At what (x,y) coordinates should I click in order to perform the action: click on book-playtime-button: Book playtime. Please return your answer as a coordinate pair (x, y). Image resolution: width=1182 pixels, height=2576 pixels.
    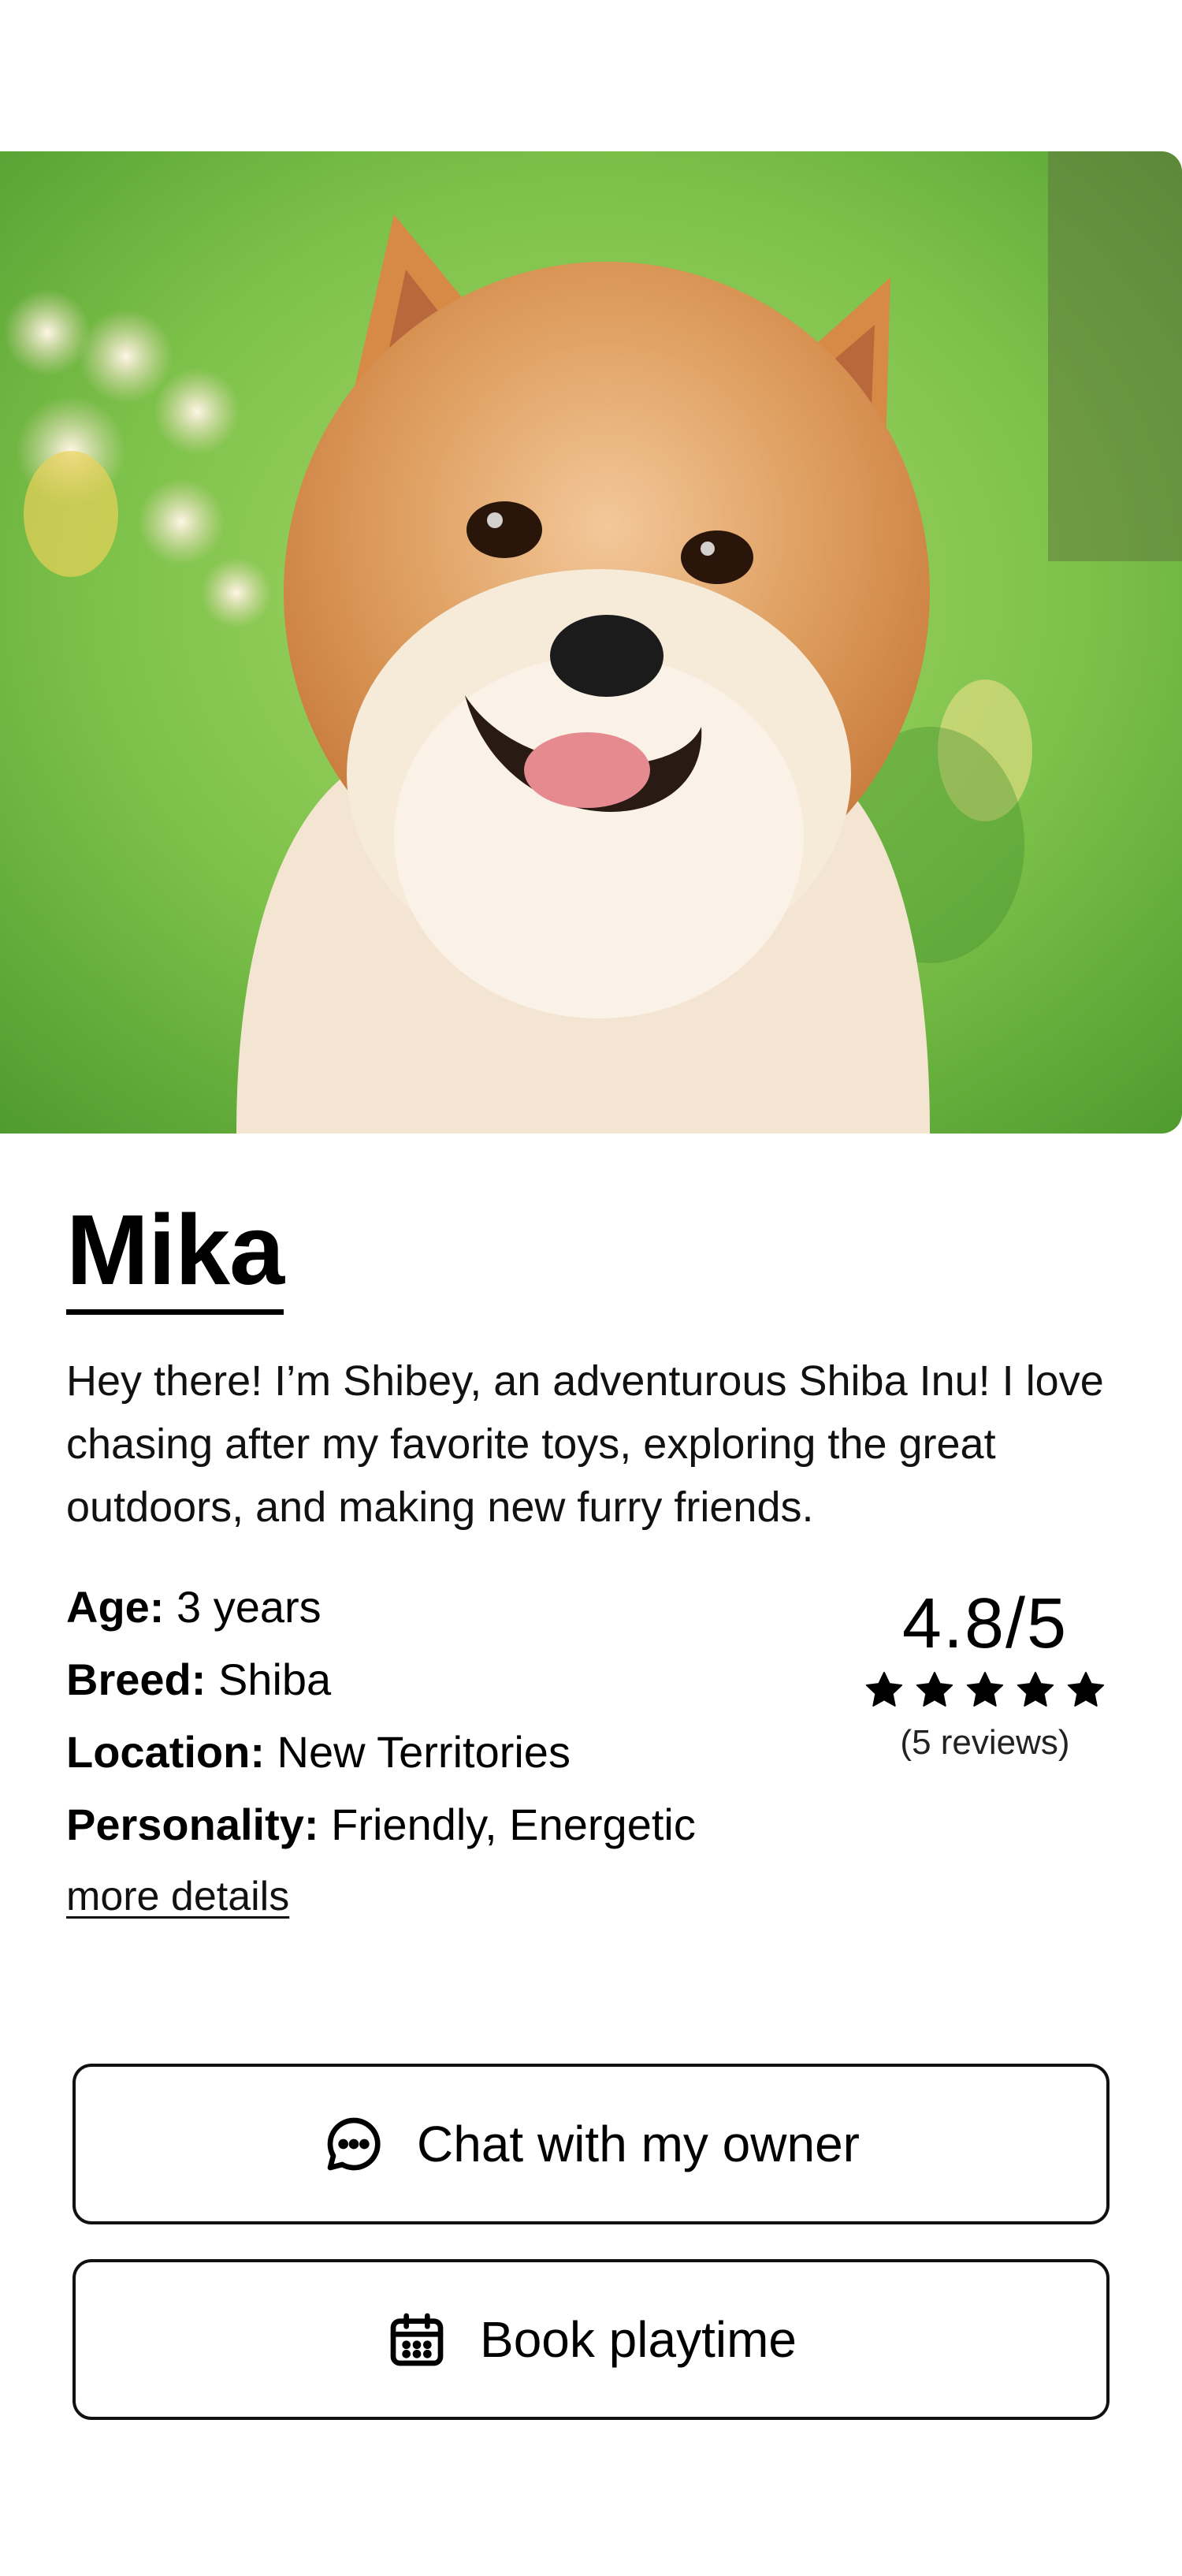
    Looking at the image, I should click on (591, 2339).